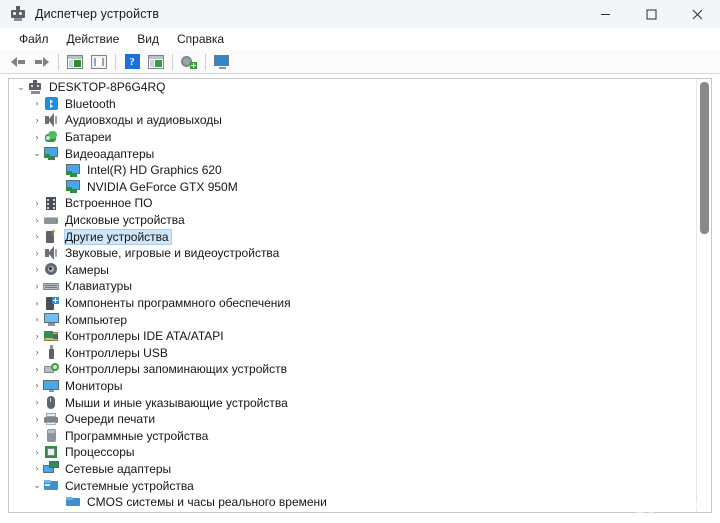 The image size is (720, 523). I want to click on tree-row-usb-controllers: › Контроллеры USB, so click(353, 353).